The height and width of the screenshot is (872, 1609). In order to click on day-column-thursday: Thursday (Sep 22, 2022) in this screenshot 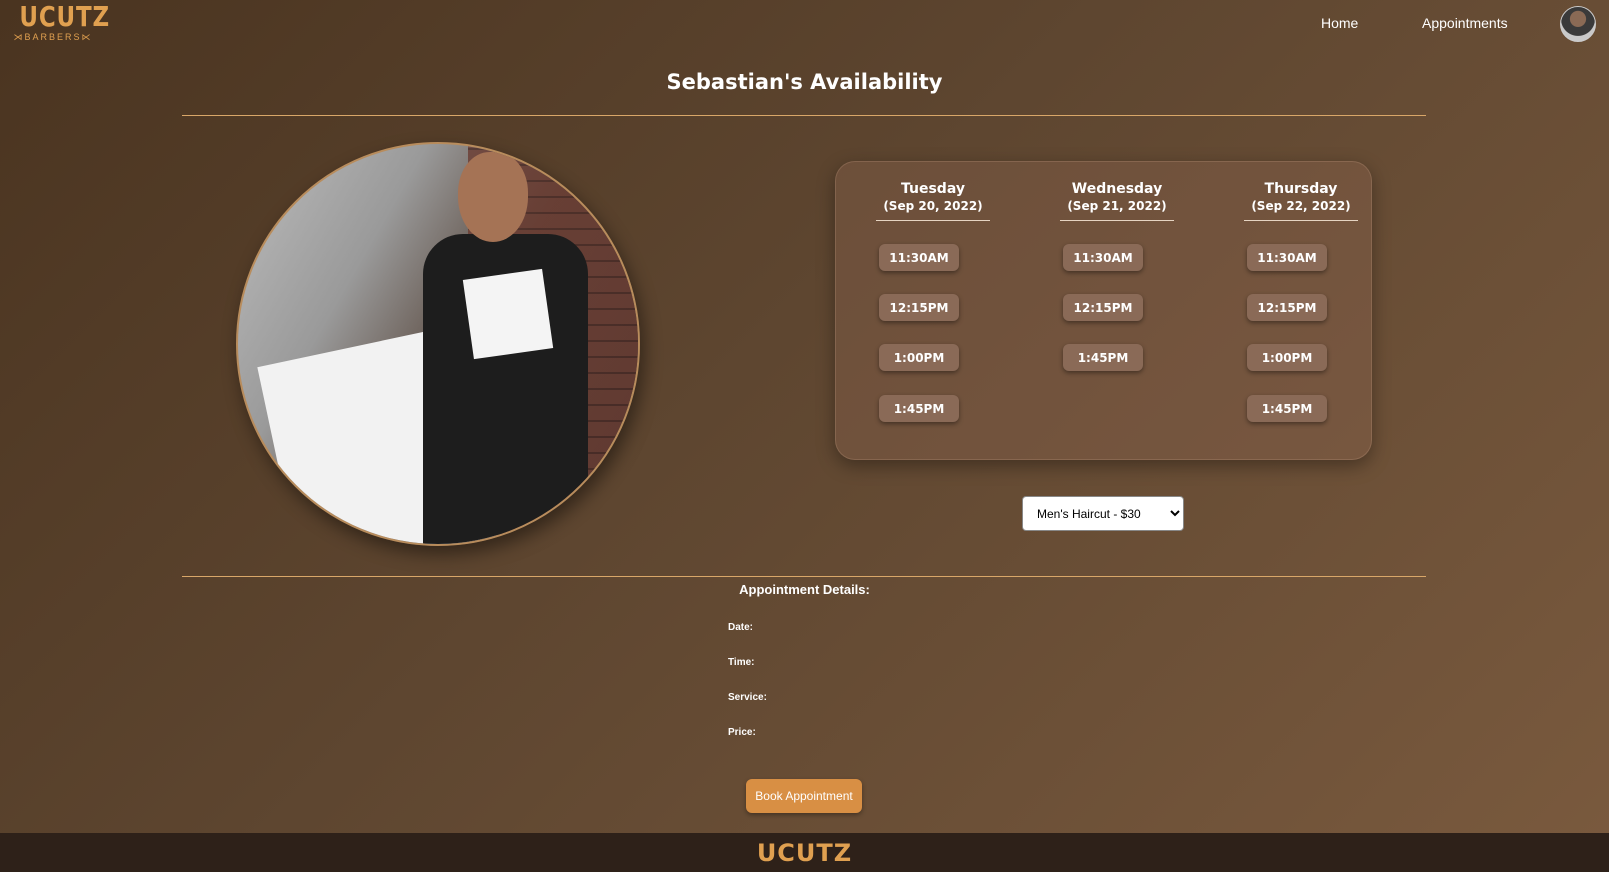, I will do `click(1301, 200)`.